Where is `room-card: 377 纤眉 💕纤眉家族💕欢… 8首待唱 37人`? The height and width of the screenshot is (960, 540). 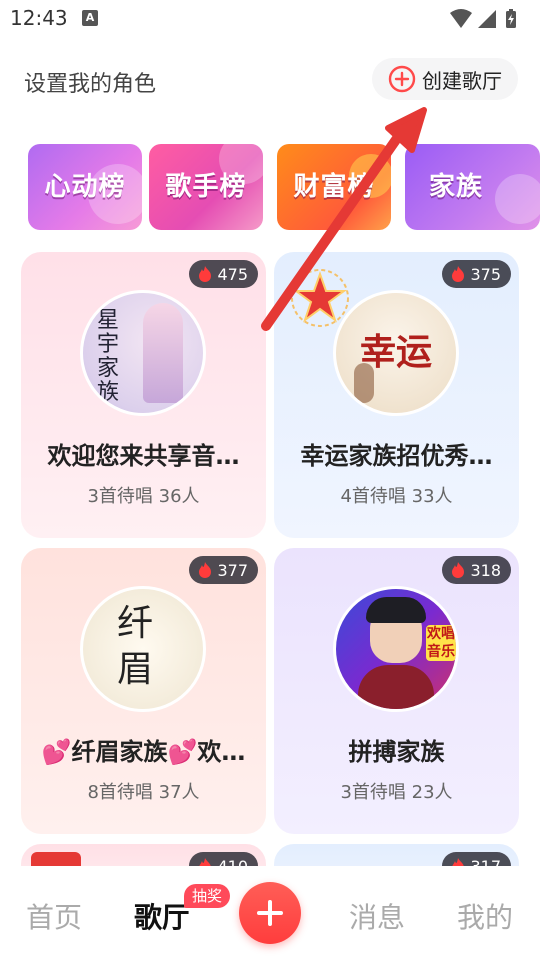 room-card: 377 纤眉 💕纤眉家族💕欢… 8首待唱 37人 is located at coordinates (143, 691).